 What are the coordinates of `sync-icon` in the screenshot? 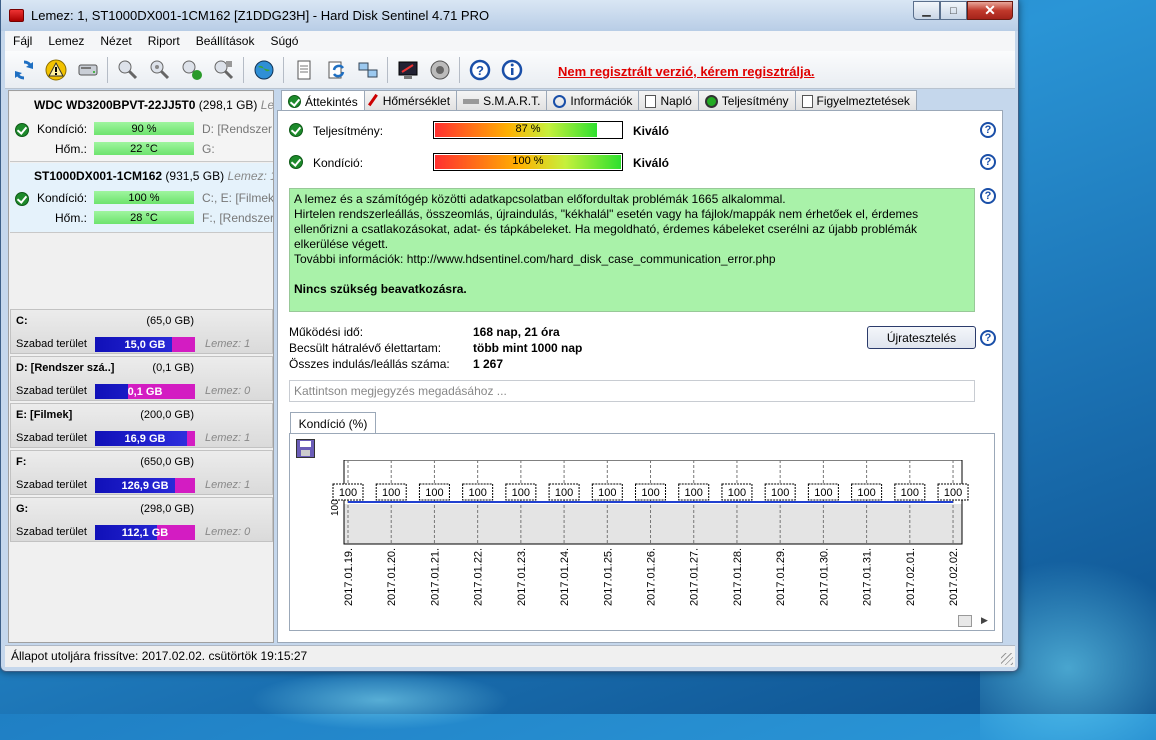 It's located at (336, 70).